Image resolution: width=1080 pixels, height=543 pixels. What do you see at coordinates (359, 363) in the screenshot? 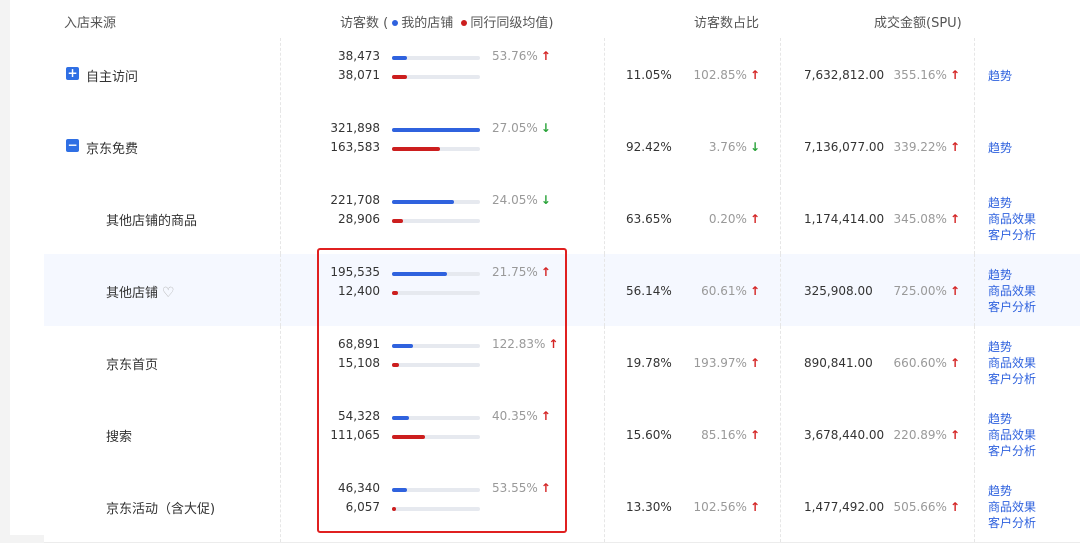
I see `peer-visitors: 15,108` at bounding box center [359, 363].